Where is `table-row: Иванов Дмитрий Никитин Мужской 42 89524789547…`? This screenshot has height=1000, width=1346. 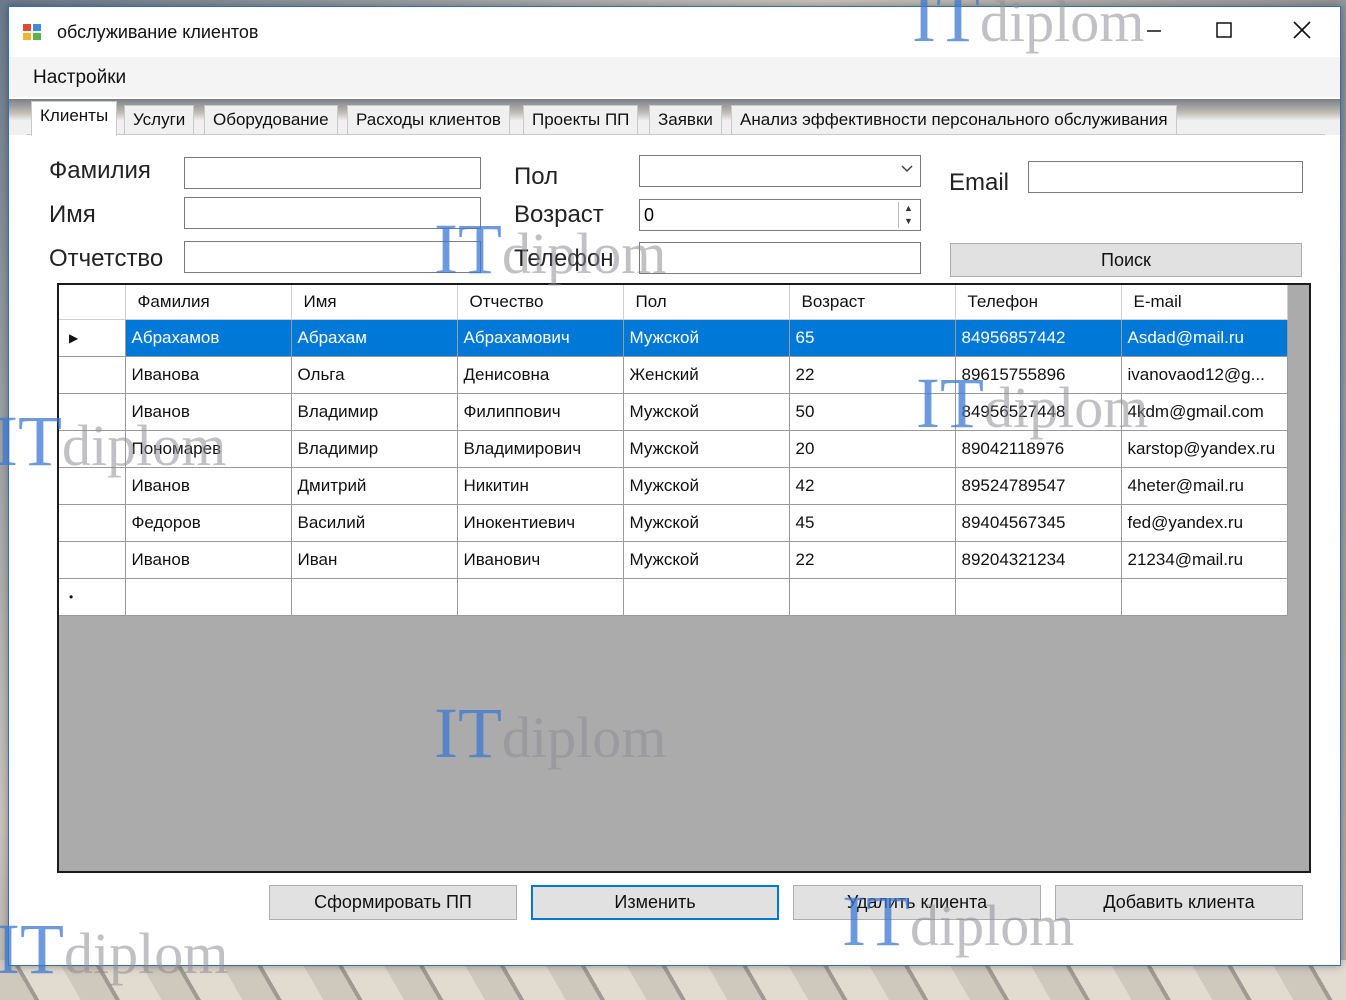 table-row: Иванов Дмитрий Никитин Мужской 42 89524789547… is located at coordinates (673, 486).